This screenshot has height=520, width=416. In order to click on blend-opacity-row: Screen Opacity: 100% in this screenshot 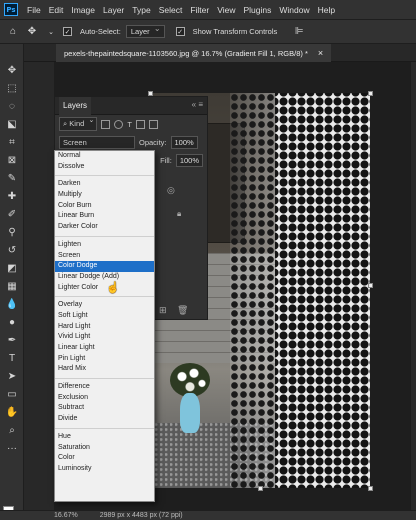, I will do `click(131, 142)`.